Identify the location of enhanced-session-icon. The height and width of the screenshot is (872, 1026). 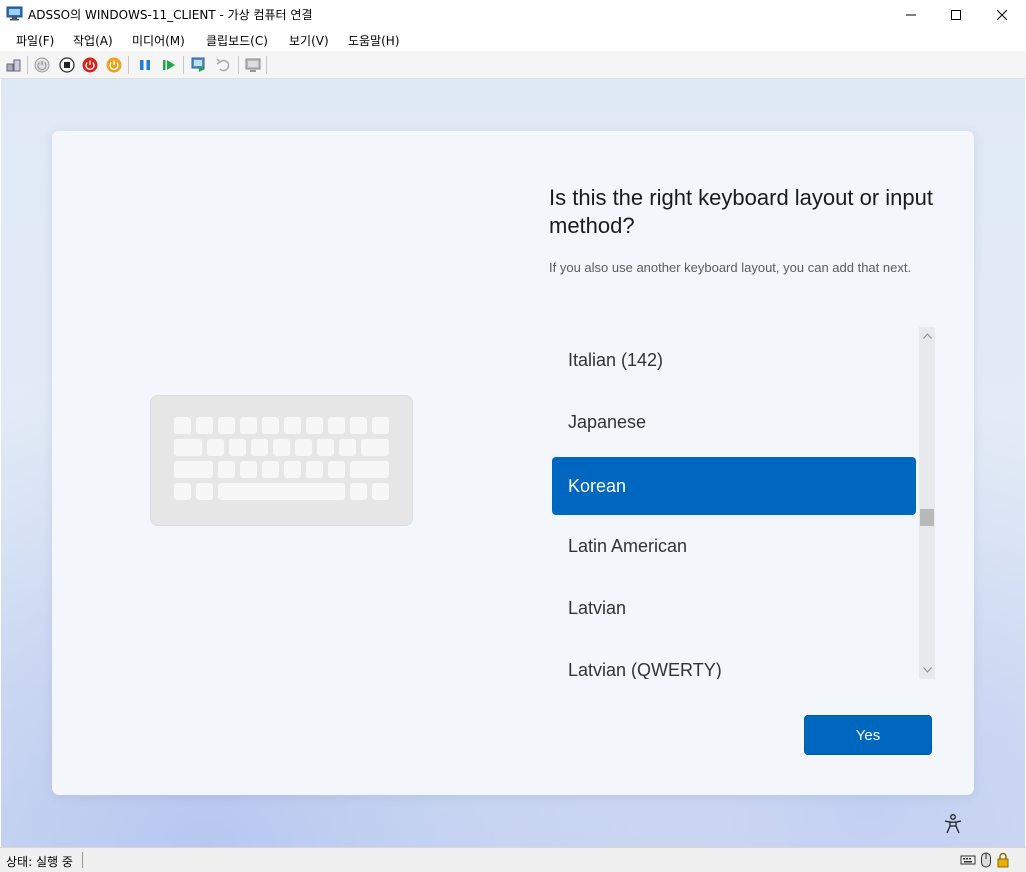
(253, 65).